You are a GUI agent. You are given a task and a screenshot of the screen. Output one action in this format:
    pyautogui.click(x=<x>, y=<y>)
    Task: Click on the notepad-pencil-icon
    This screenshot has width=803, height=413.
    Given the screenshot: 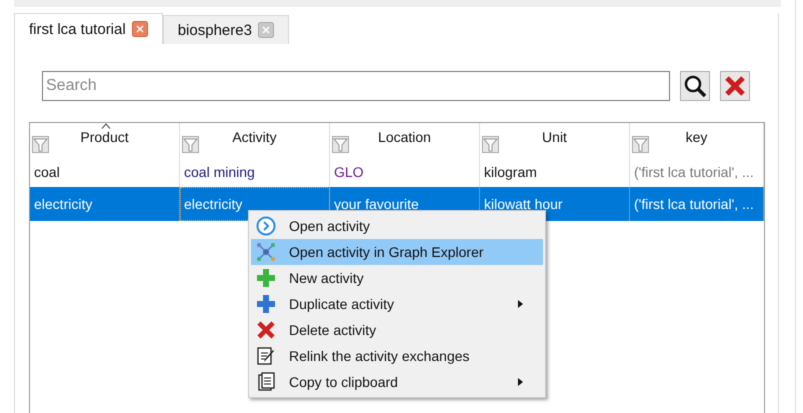 What is the action you would take?
    pyautogui.click(x=266, y=356)
    